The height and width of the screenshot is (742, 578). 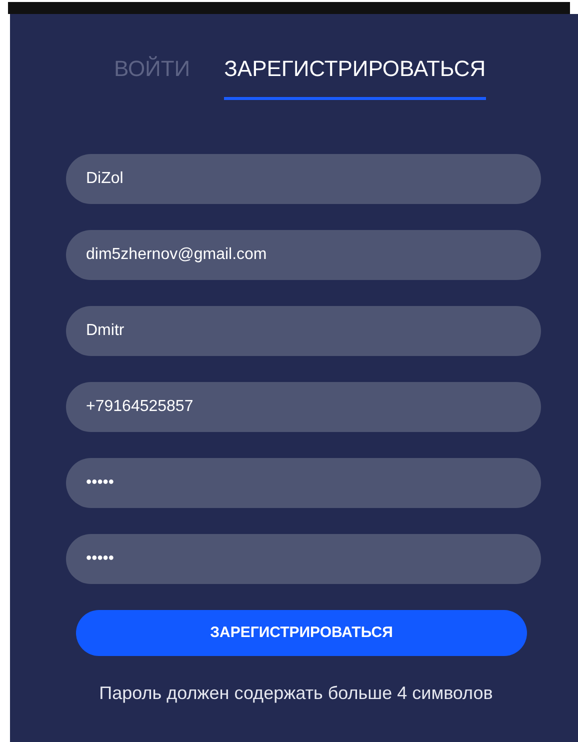 I want to click on input-field: Dmitr, so click(x=303, y=331).